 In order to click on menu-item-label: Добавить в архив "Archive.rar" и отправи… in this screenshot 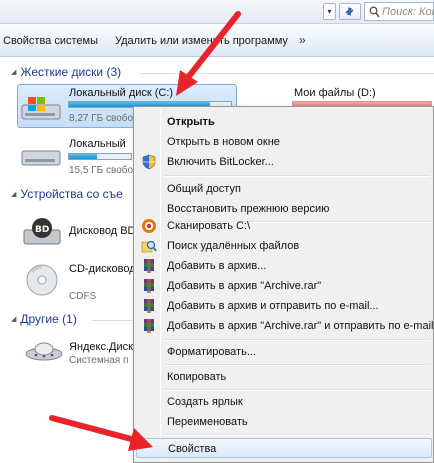, I will do `click(300, 326)`.